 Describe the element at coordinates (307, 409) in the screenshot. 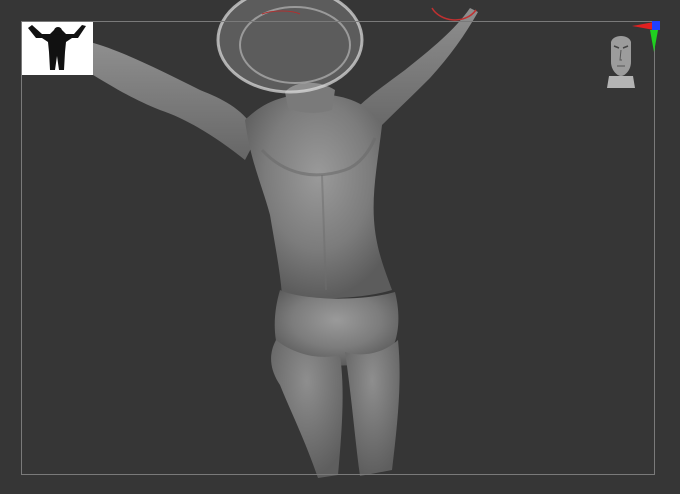

I see `model-left-leg` at that location.